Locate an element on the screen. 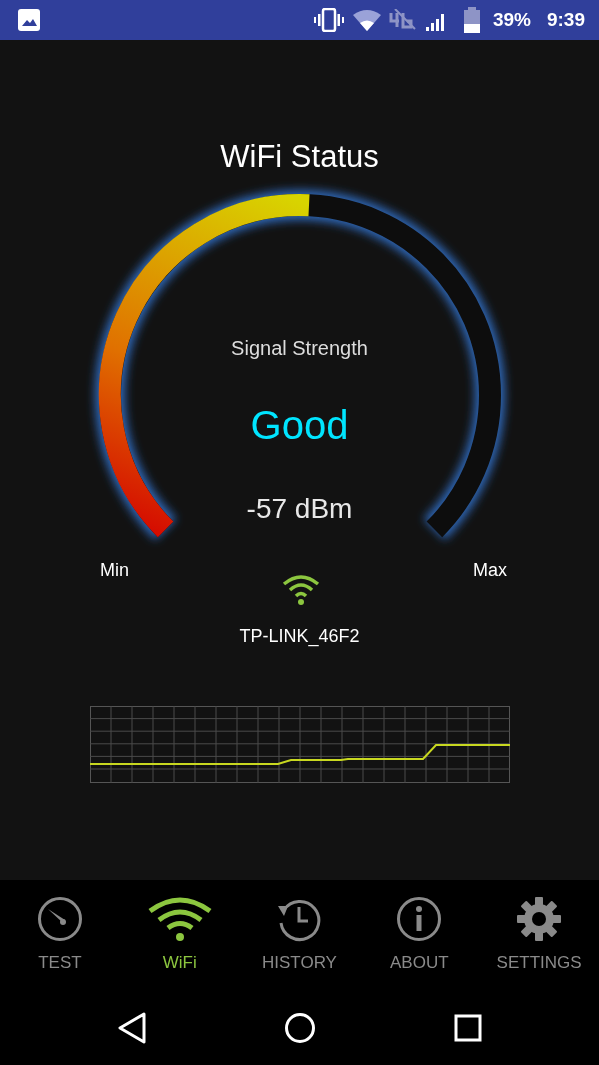  nav-tab: ABOUT is located at coordinates (419, 935).